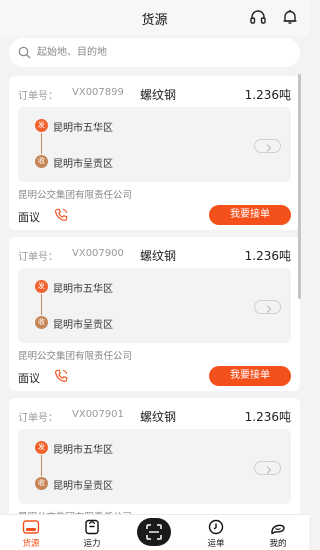 This screenshot has height=550, width=320. What do you see at coordinates (258, 17) in the screenshot?
I see `headset-icon` at bounding box center [258, 17].